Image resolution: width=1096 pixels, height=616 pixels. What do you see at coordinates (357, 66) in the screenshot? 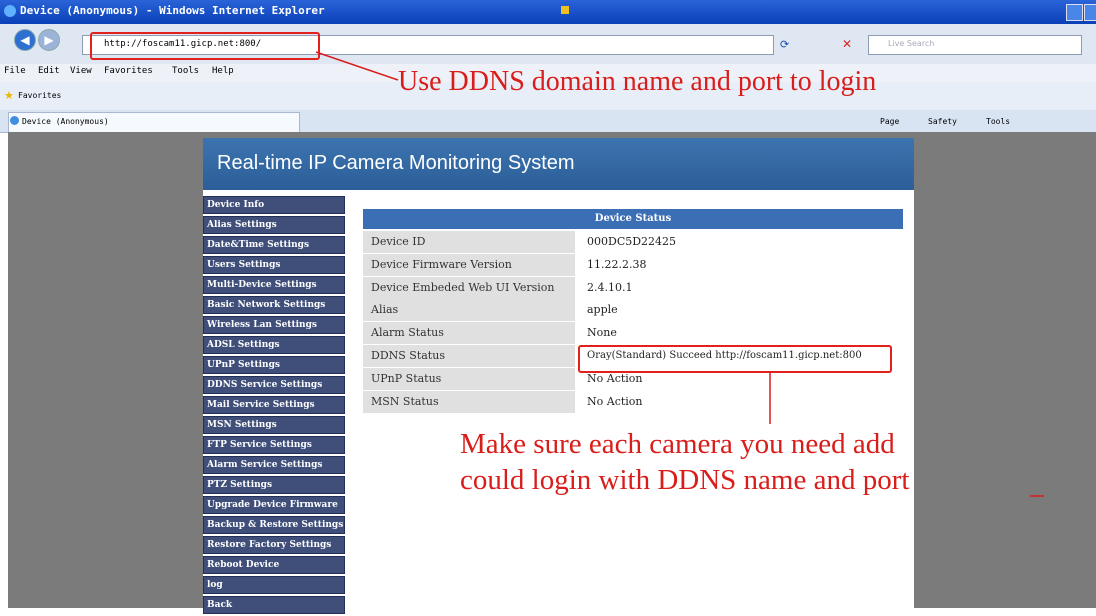
I see `top-arrow-line` at bounding box center [357, 66].